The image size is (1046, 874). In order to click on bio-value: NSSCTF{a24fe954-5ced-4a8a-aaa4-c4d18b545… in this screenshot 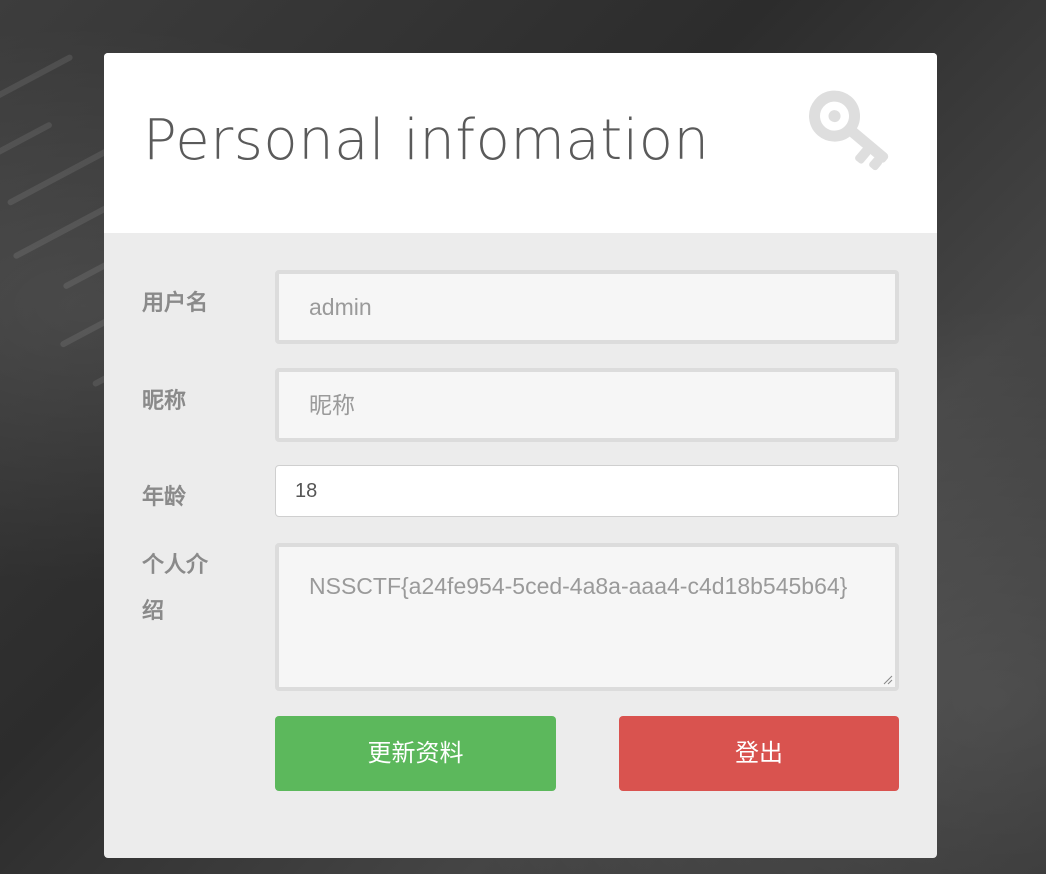, I will do `click(578, 586)`.